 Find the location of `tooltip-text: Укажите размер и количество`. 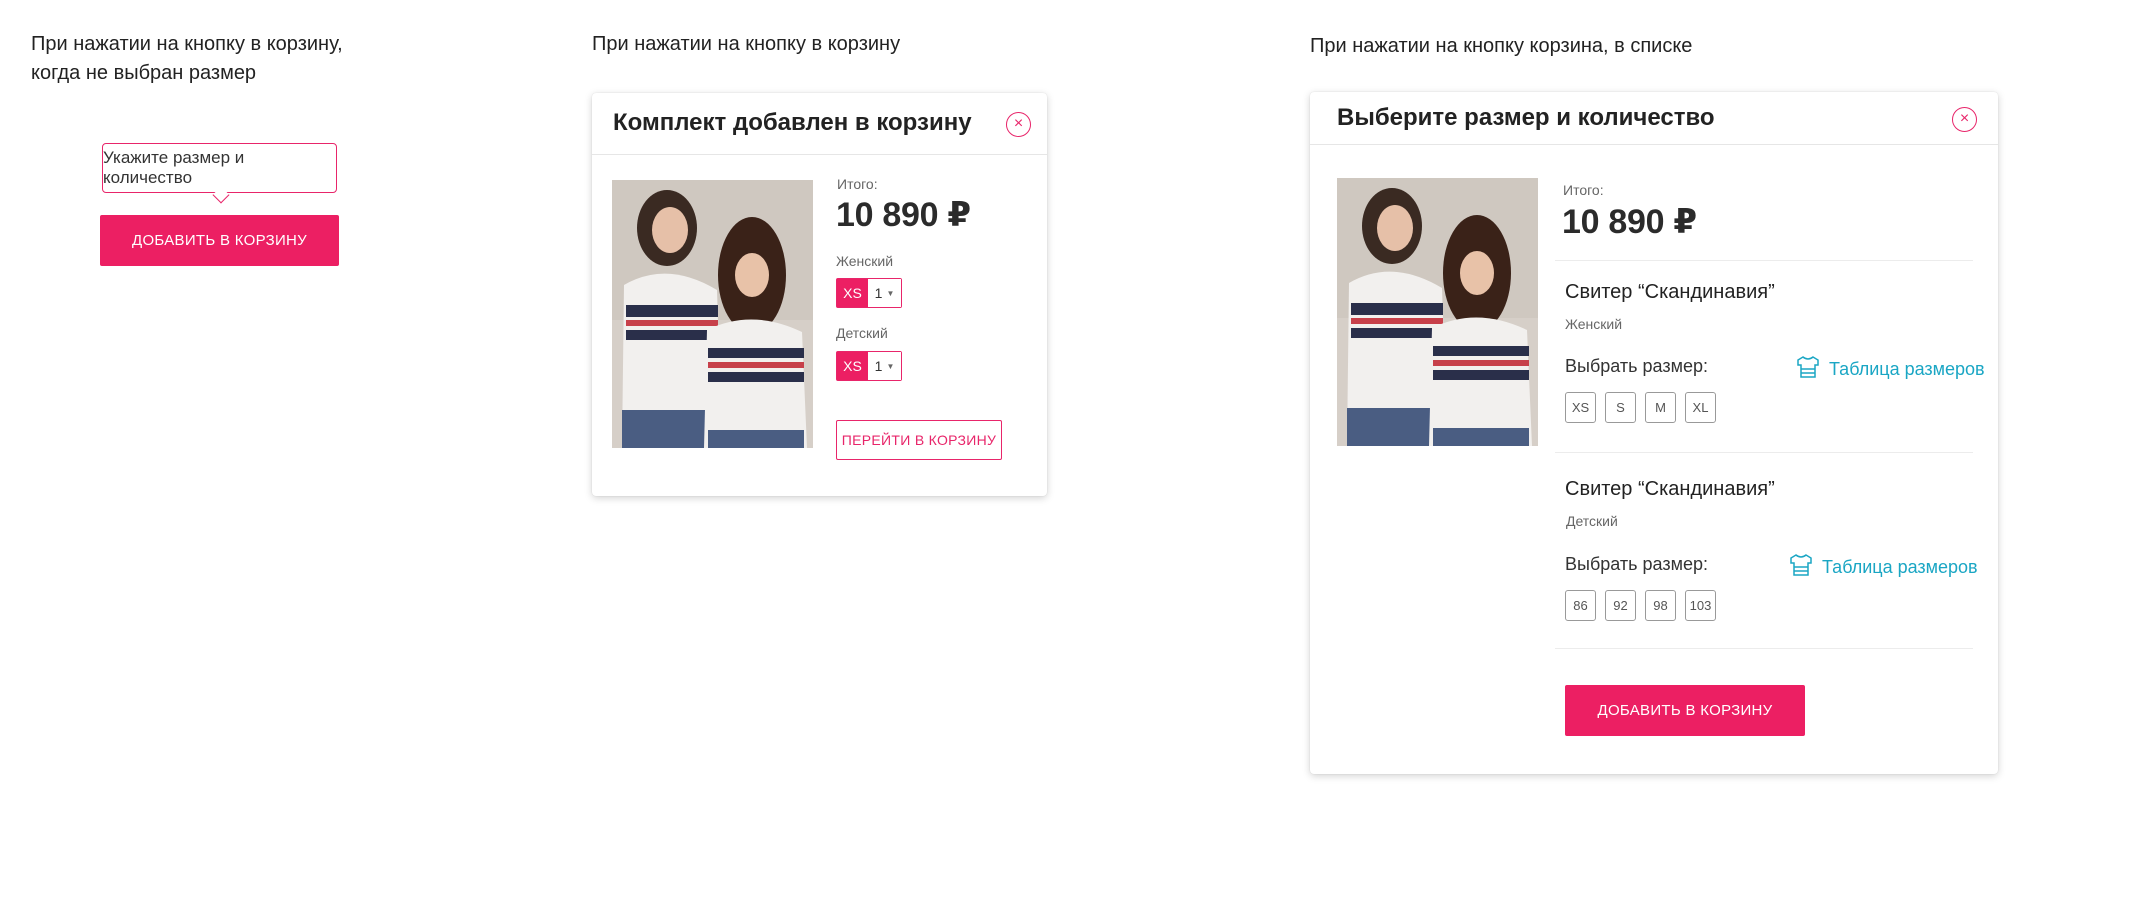

tooltip-text: Укажите размер и количество is located at coordinates (174, 167).